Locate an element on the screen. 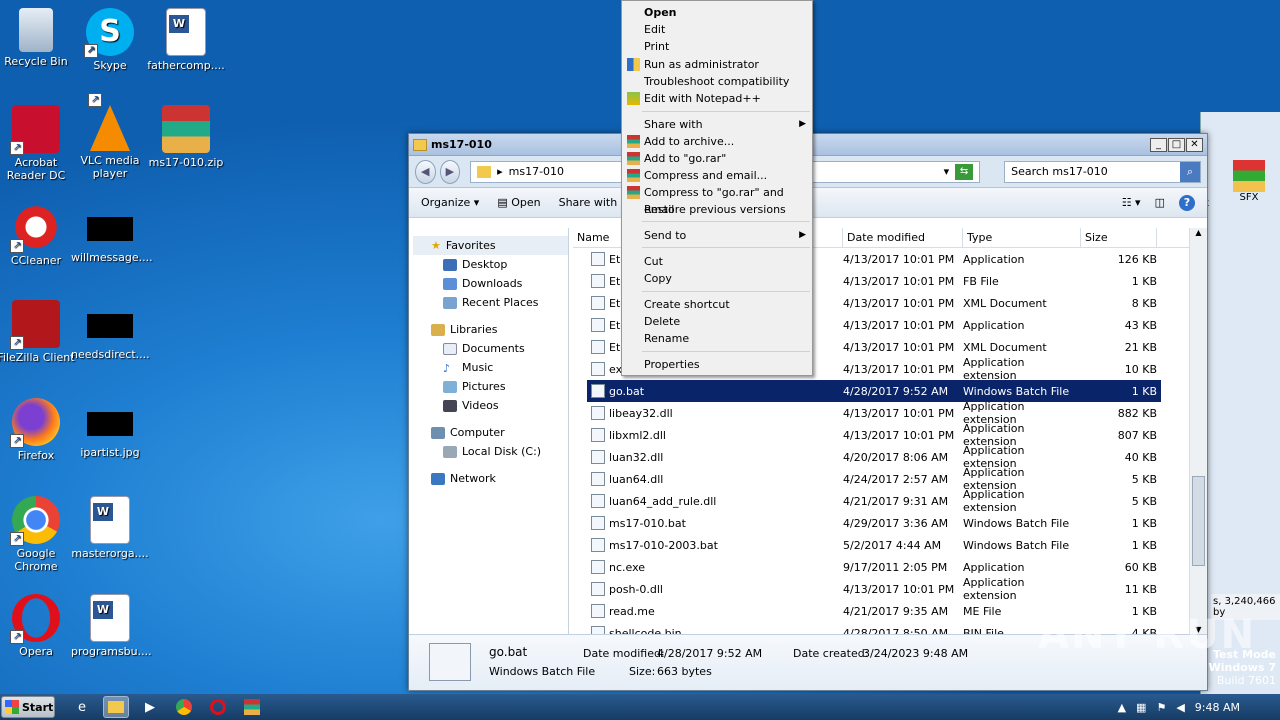 The height and width of the screenshot is (720, 1280). column-type: Type is located at coordinates (1022, 237).